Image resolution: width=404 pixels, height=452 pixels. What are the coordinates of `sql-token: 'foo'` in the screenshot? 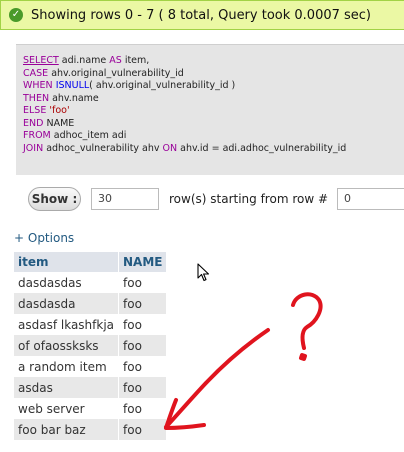 It's located at (59, 110).